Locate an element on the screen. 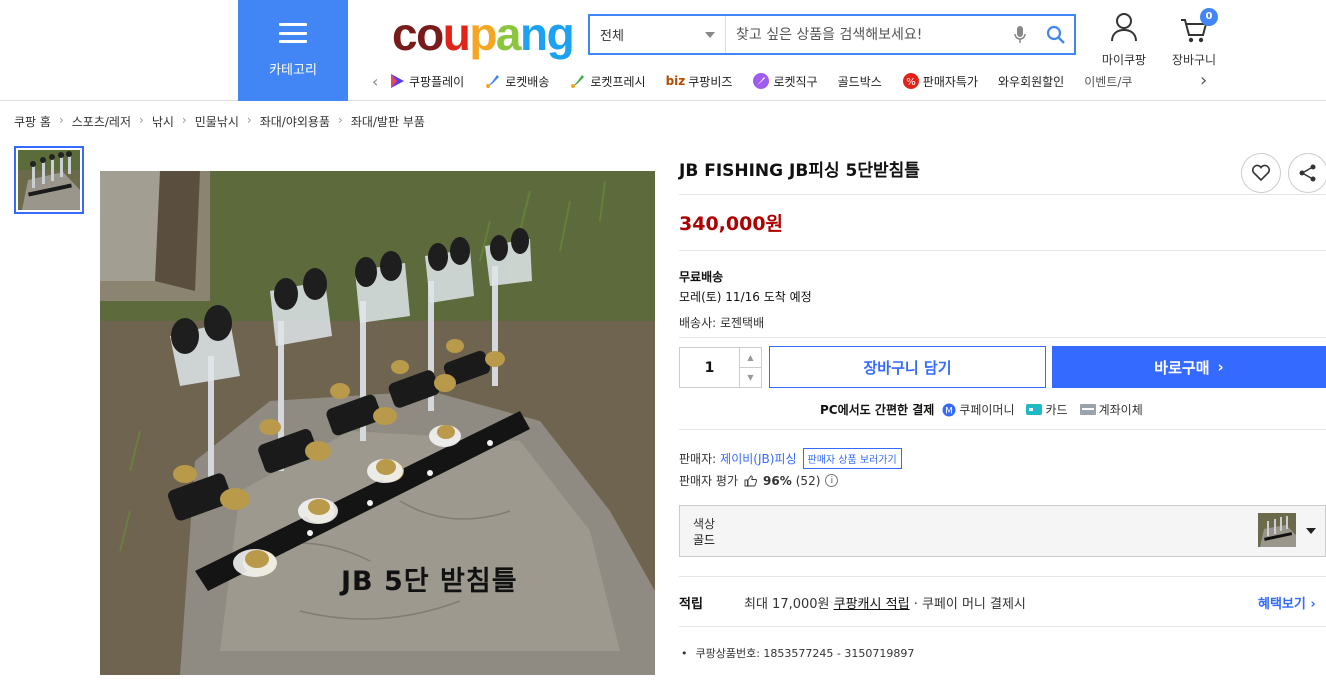 Image resolution: width=1326 pixels, height=687 pixels. coupang-logo: coupang is located at coordinates (483, 34).